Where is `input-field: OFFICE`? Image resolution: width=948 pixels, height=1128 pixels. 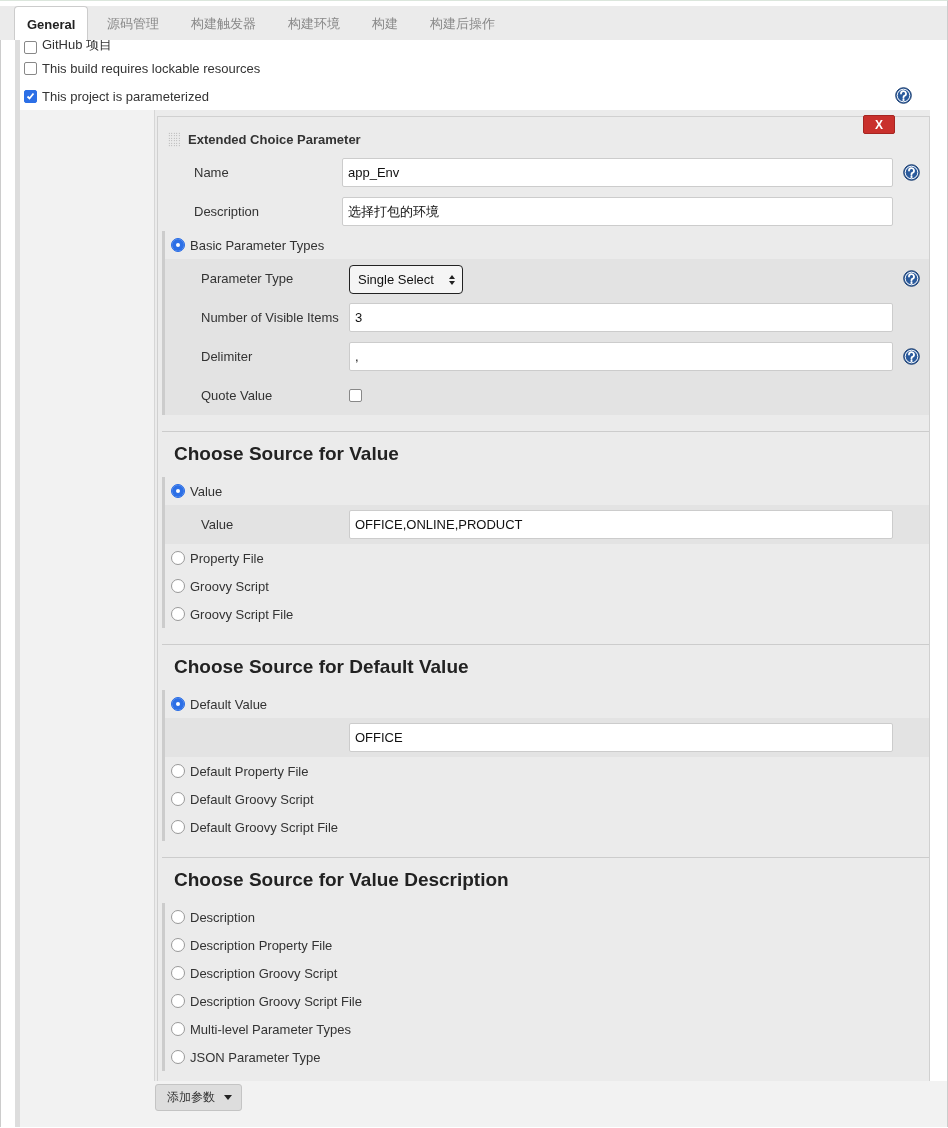
input-field: OFFICE is located at coordinates (621, 737).